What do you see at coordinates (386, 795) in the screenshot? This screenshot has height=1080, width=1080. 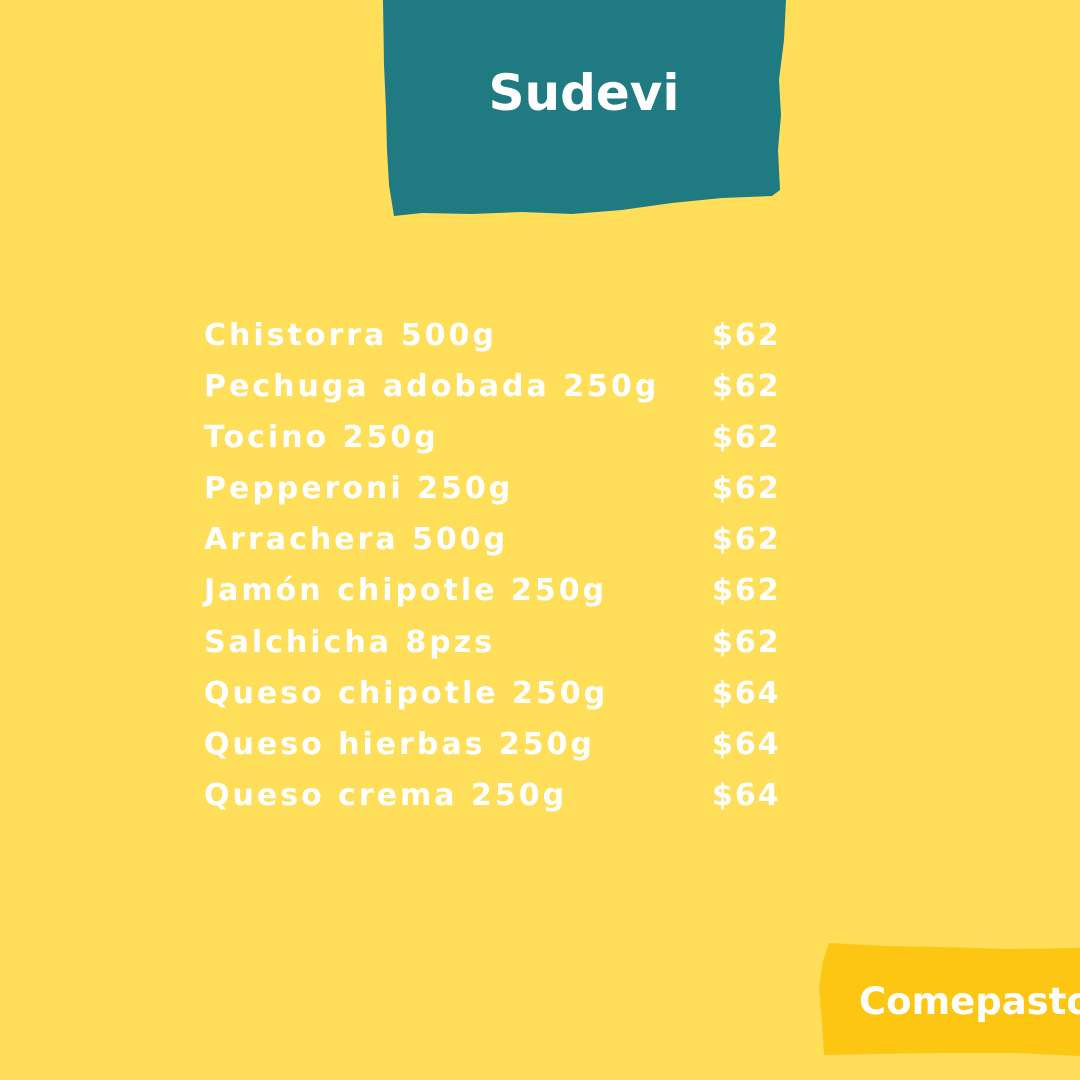 I see `item-name: Queso crema 250g` at bounding box center [386, 795].